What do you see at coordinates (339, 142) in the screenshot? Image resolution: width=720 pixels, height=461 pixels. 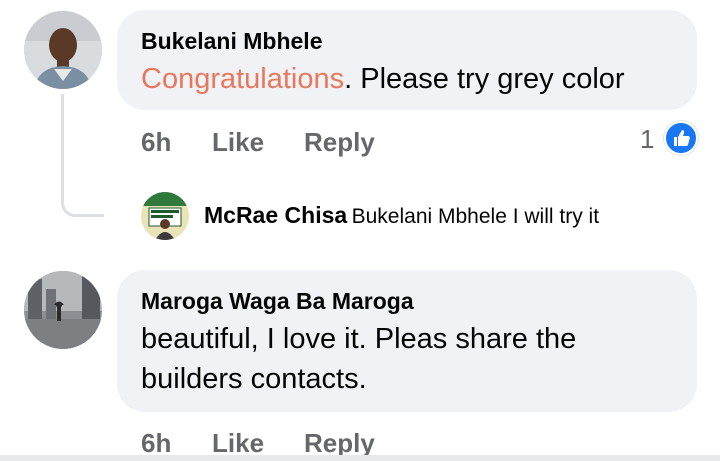 I see `reply-button: Reply` at bounding box center [339, 142].